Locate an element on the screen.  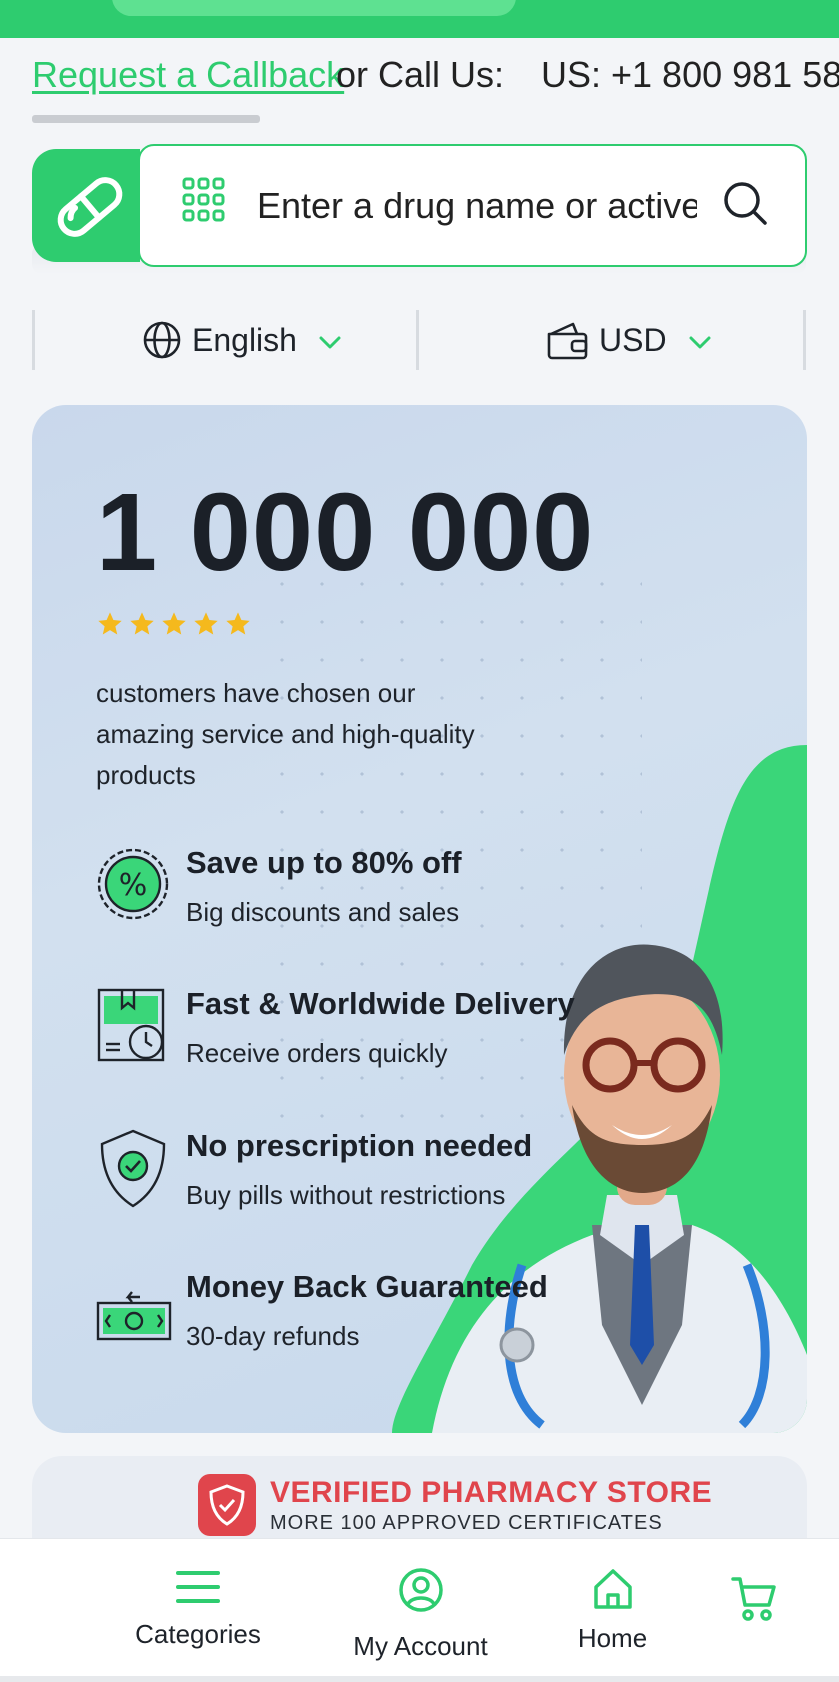
nav-home: Home is located at coordinates (612, 1610).